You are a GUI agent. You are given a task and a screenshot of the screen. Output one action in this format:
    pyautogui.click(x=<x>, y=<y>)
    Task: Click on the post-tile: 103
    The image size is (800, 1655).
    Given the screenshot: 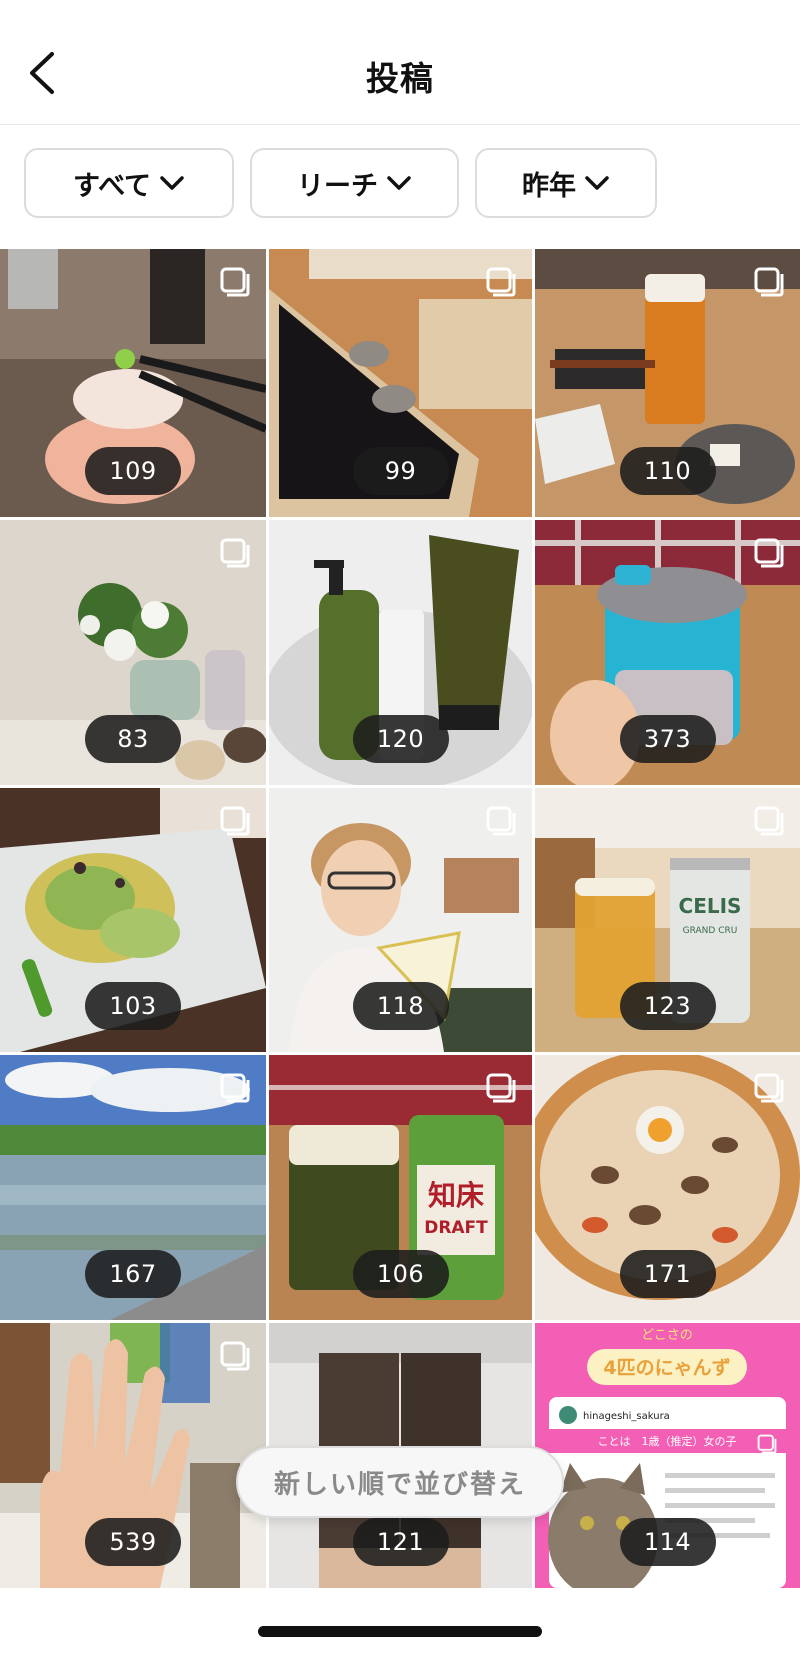 What is the action you would take?
    pyautogui.click(x=133, y=920)
    